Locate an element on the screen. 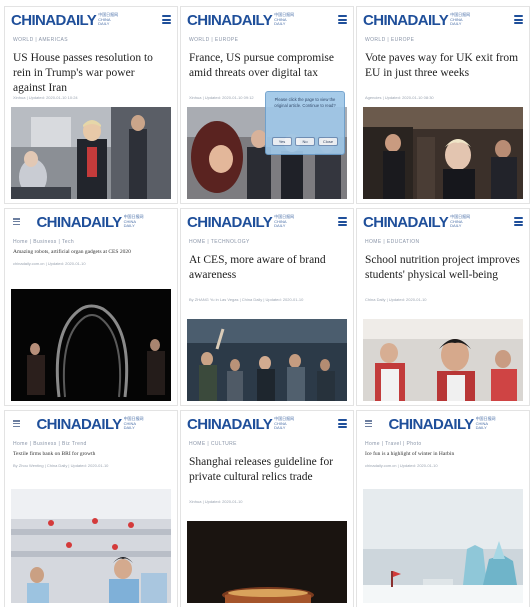  breadcrumb: HOME | TECHNOLOGY is located at coordinates (219, 242).